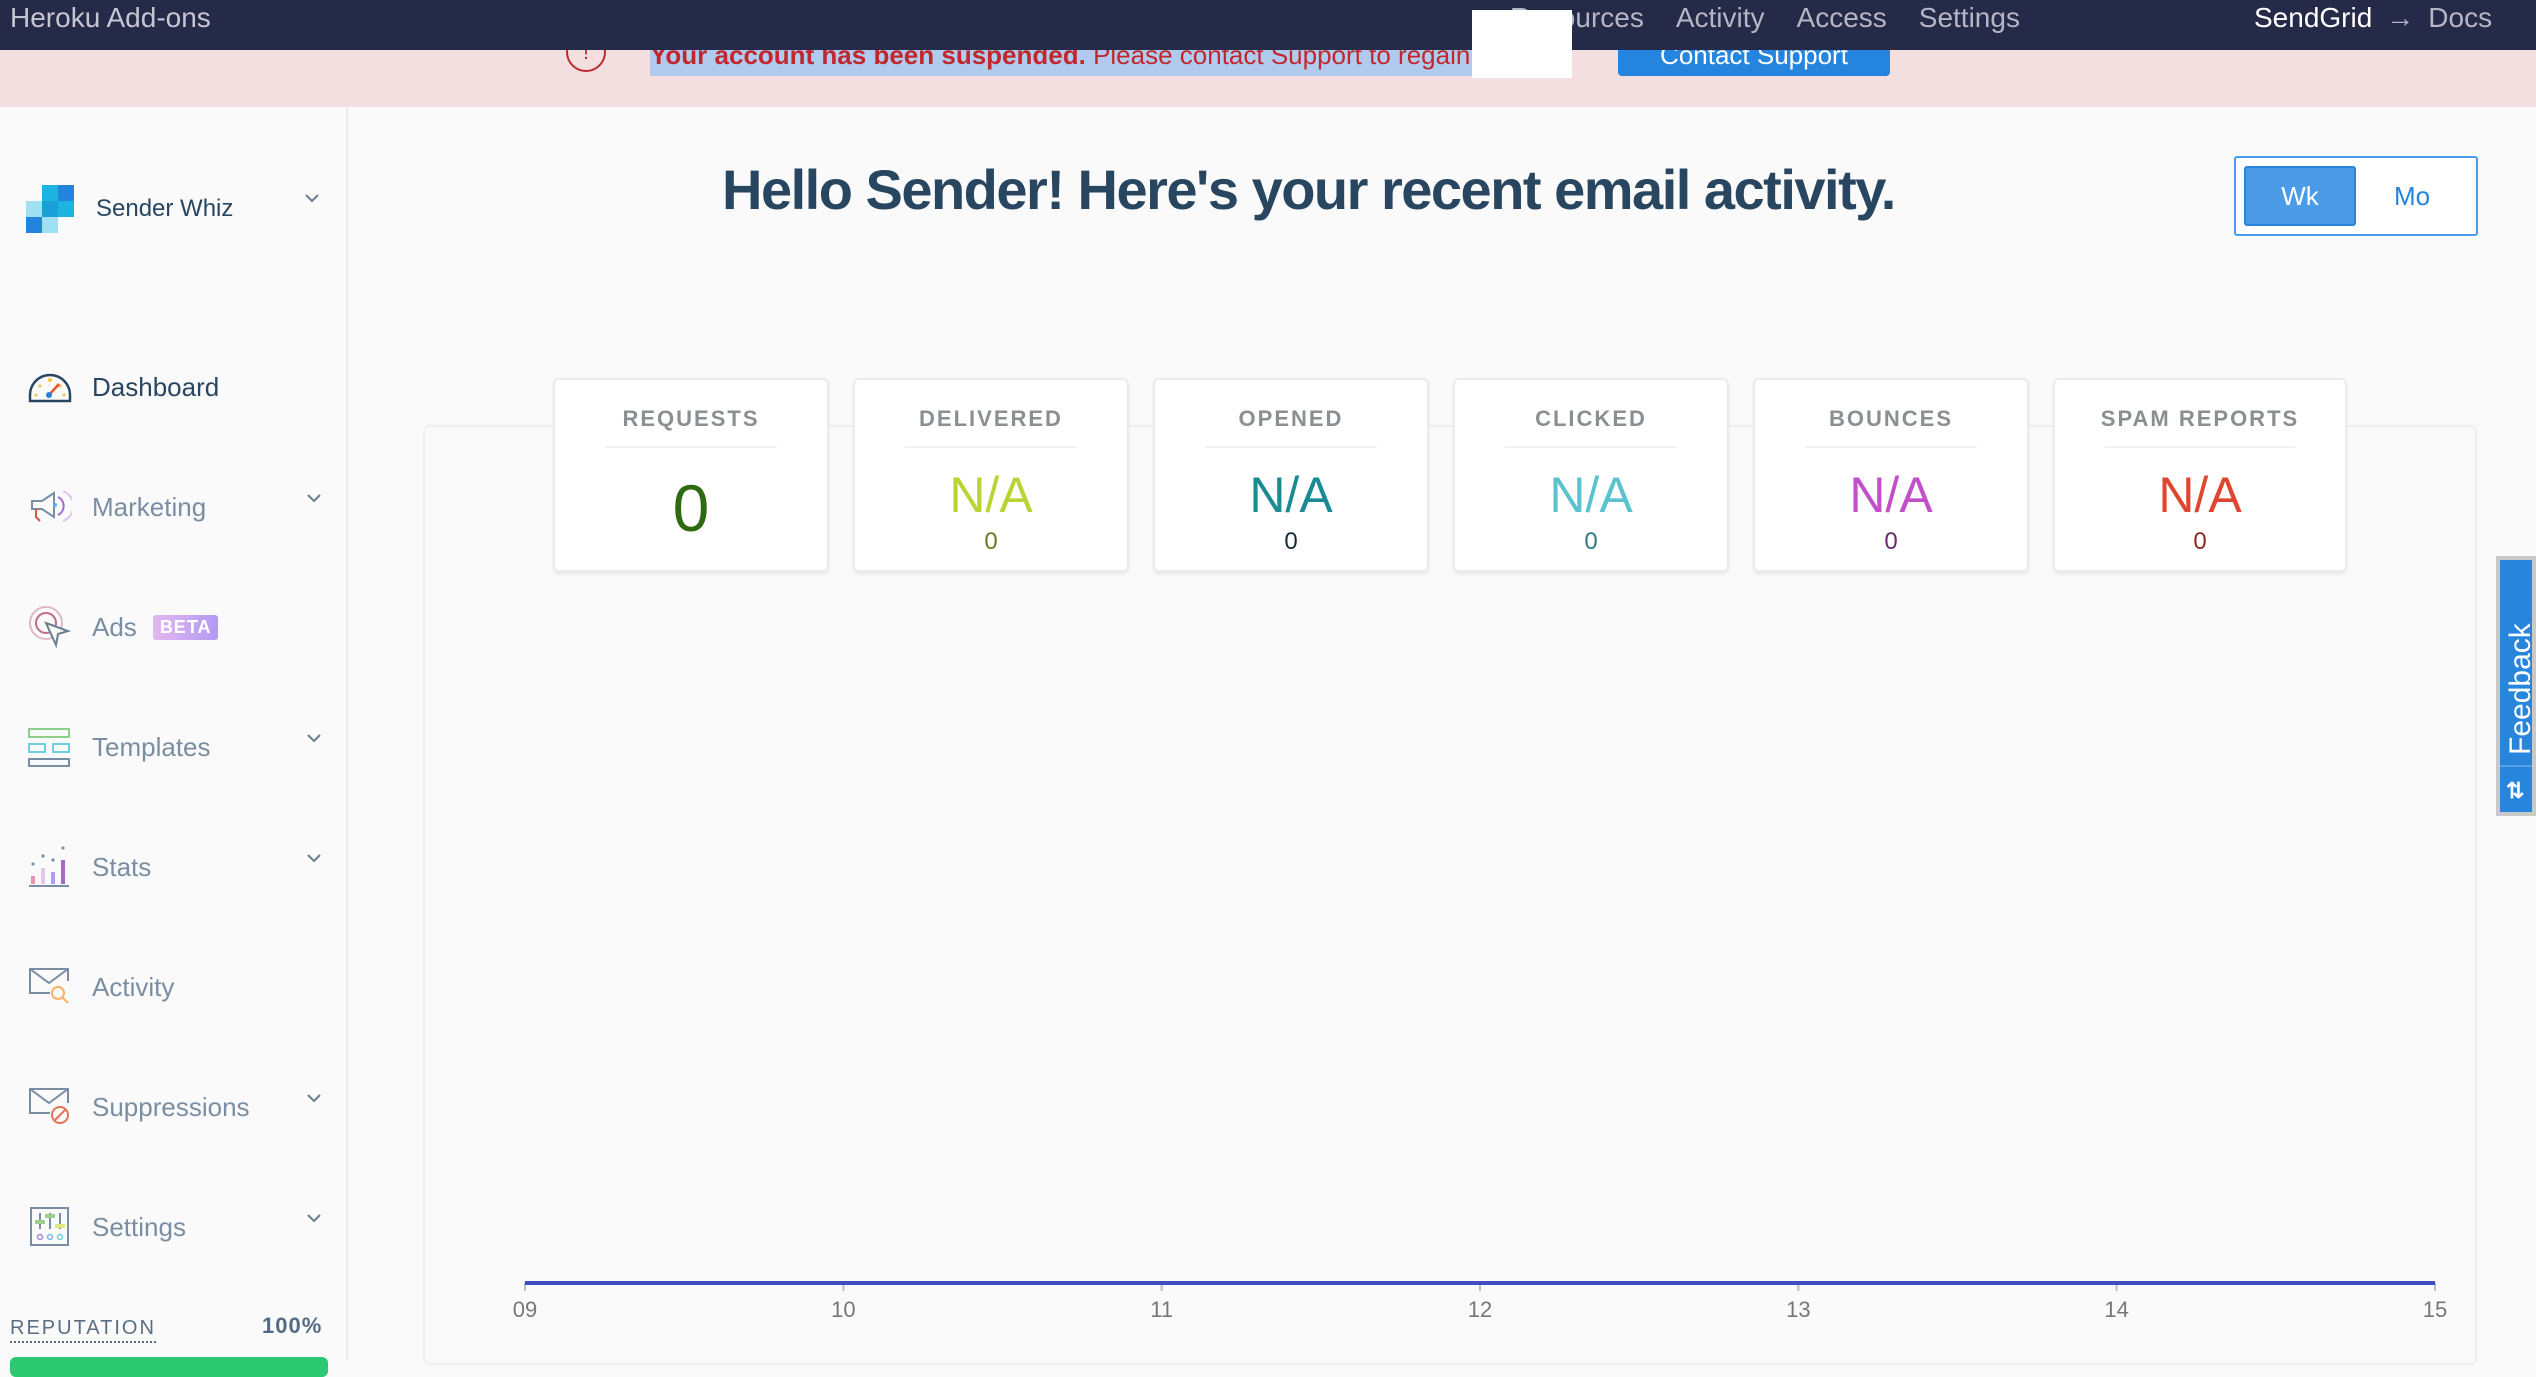 The height and width of the screenshot is (1377, 2536). I want to click on stat-card-label: SPAM REPORTS, so click(2200, 418).